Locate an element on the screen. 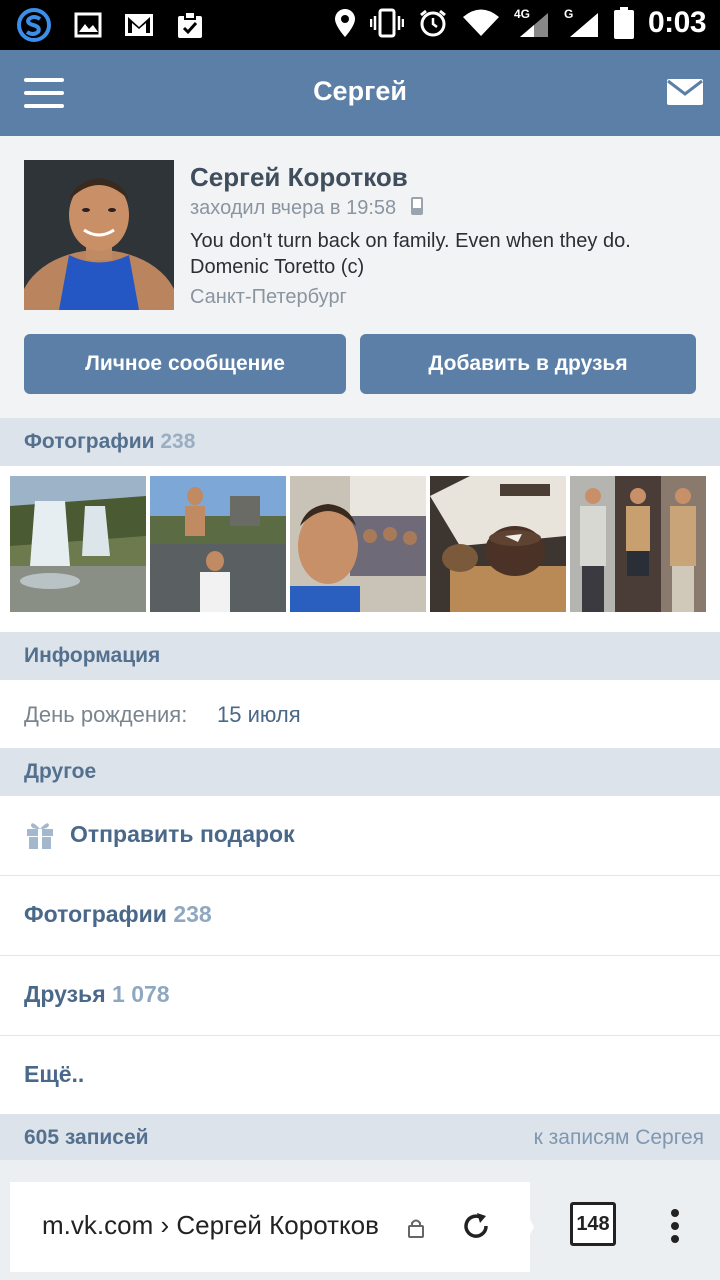 The height and width of the screenshot is (1280, 720). photos-row-count: 238 is located at coordinates (192, 914).